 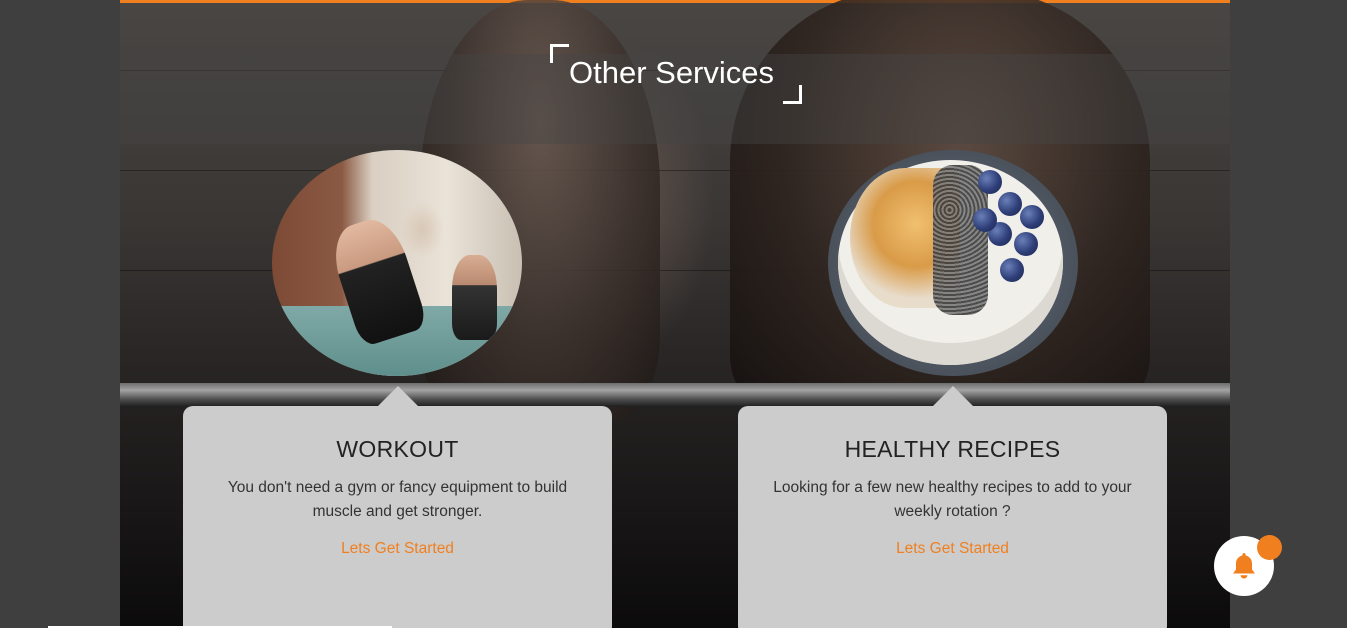 I want to click on service-card-title: HEALTHY RECIPES, so click(x=952, y=449).